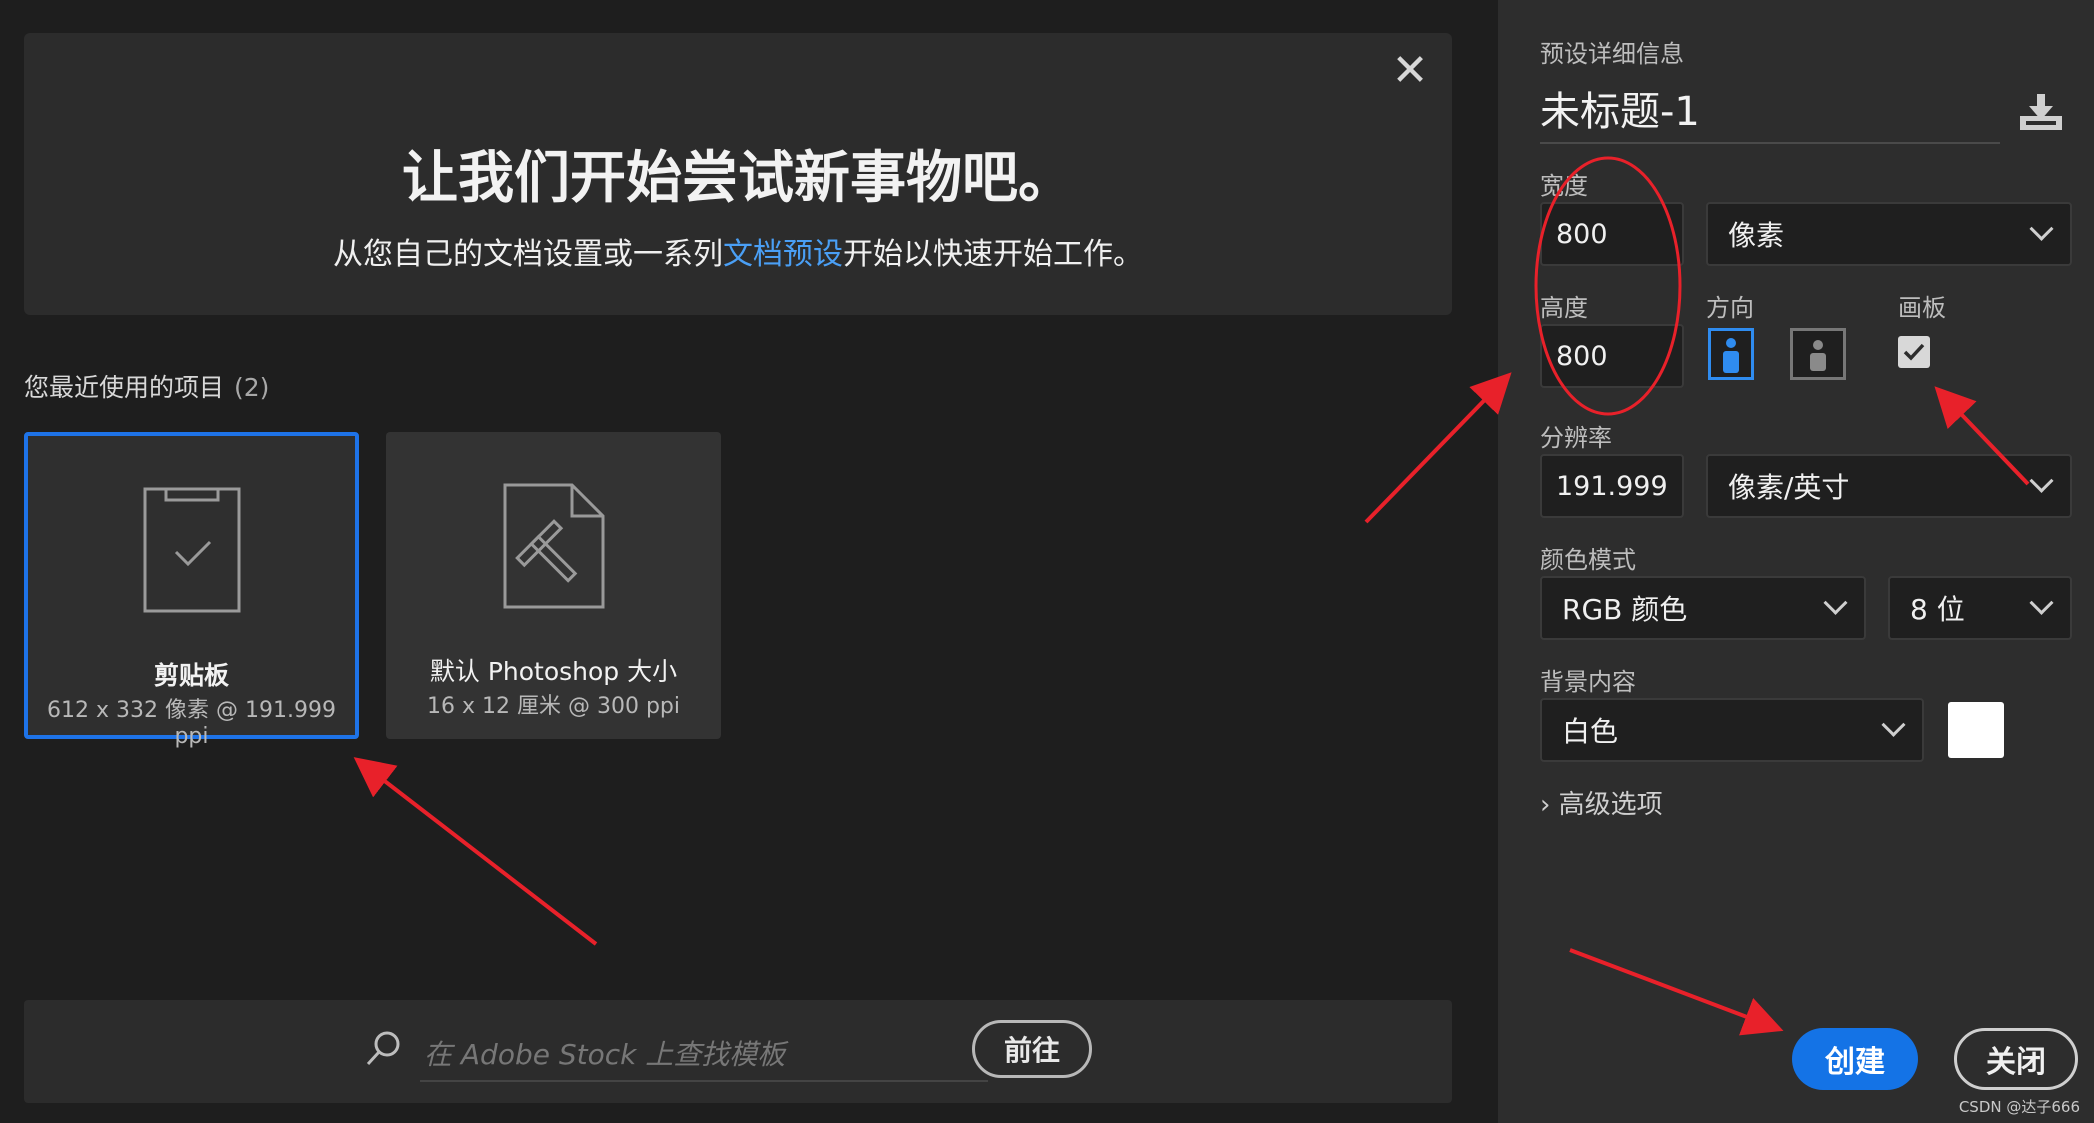  What do you see at coordinates (783, 254) in the screenshot?
I see `document-presets-link: 文档预设` at bounding box center [783, 254].